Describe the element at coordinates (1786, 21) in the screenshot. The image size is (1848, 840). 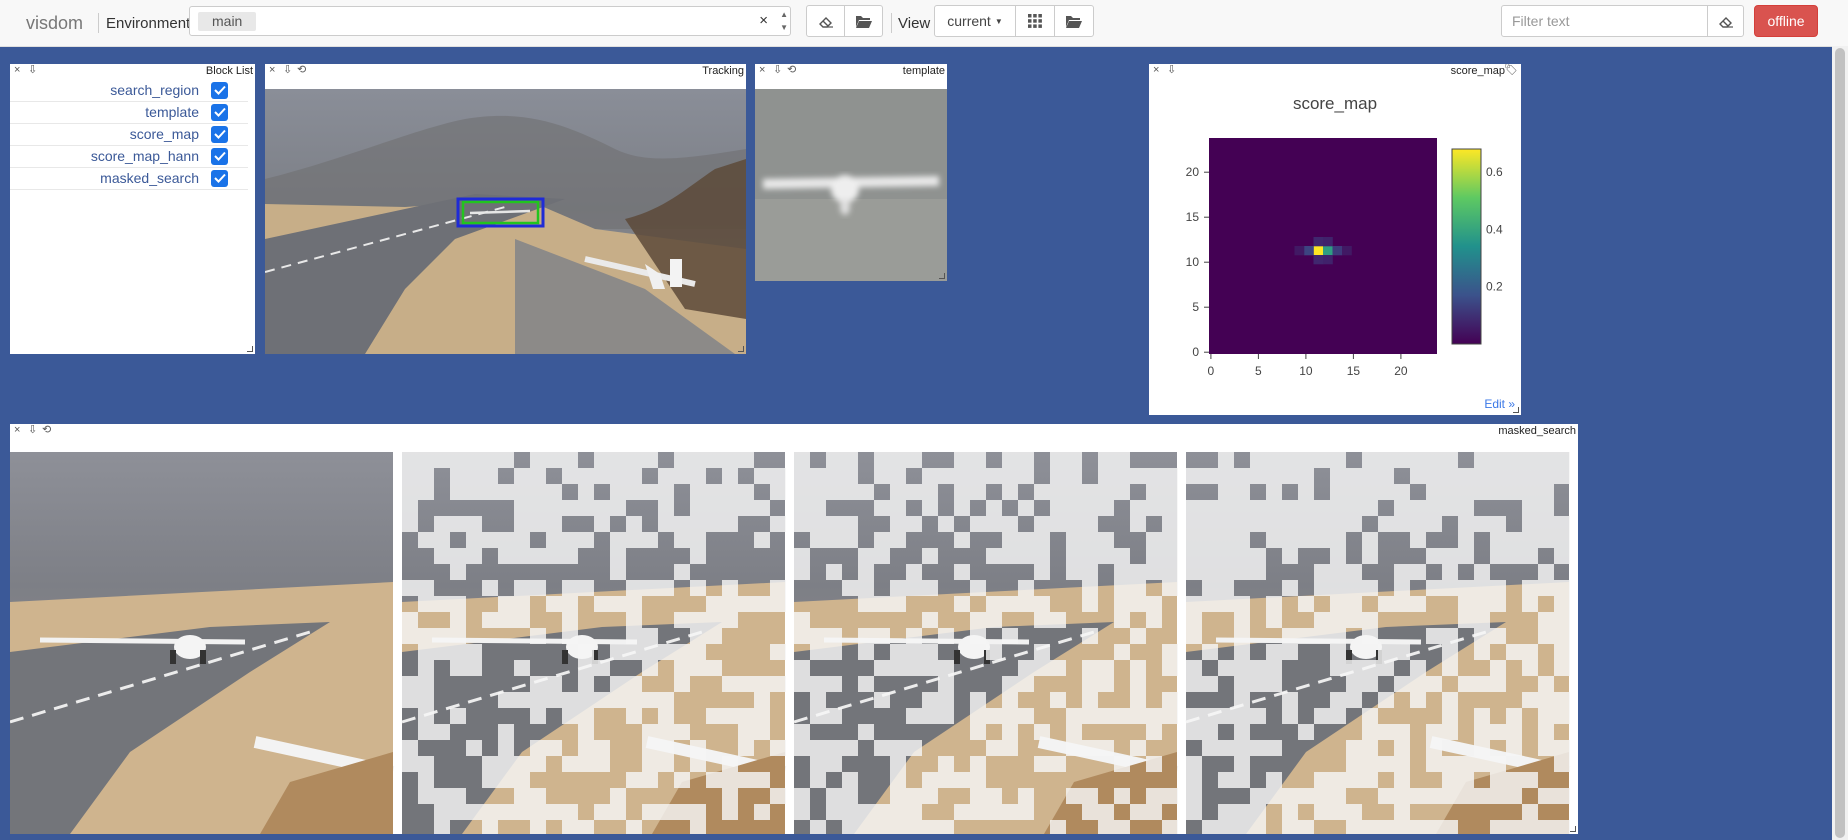
I see `connection-status-button: offline` at that location.